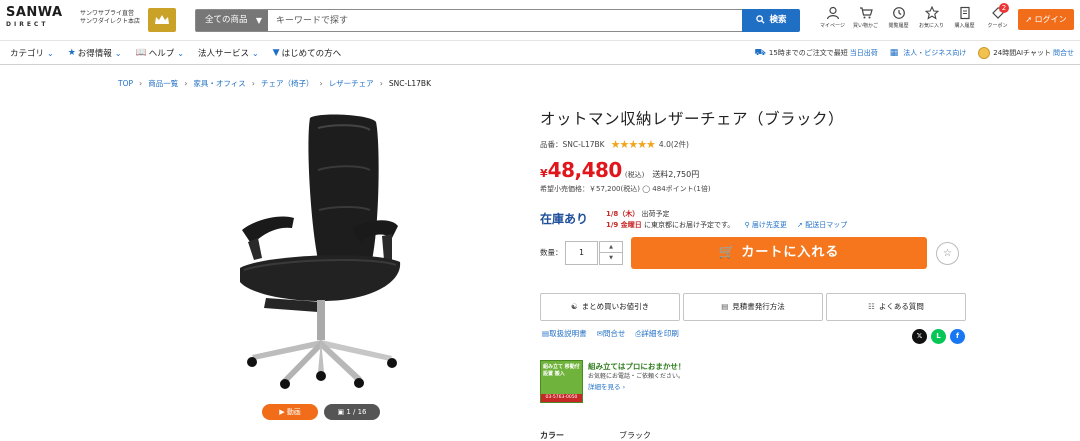 Image resolution: width=1080 pixels, height=441 pixels. What do you see at coordinates (610, 307) in the screenshot?
I see `bulk-discount-button: ☯ まとめ買いお値引き` at bounding box center [610, 307].